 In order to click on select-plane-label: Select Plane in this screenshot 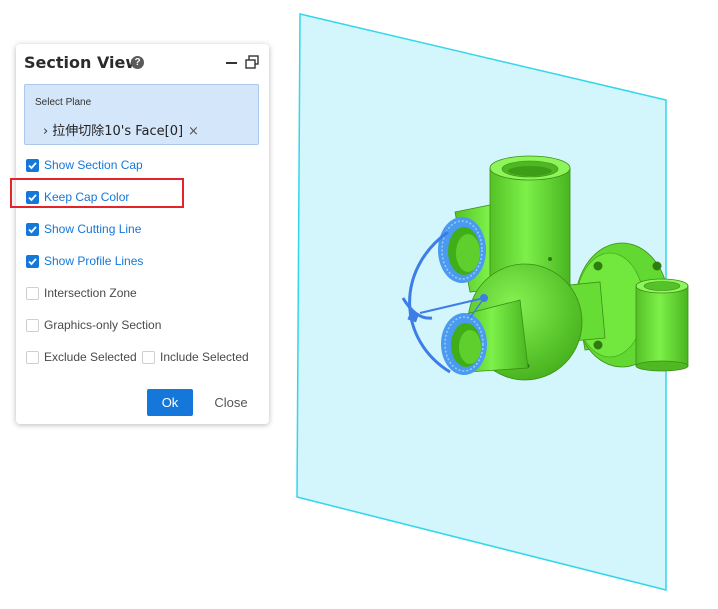, I will do `click(63, 102)`.